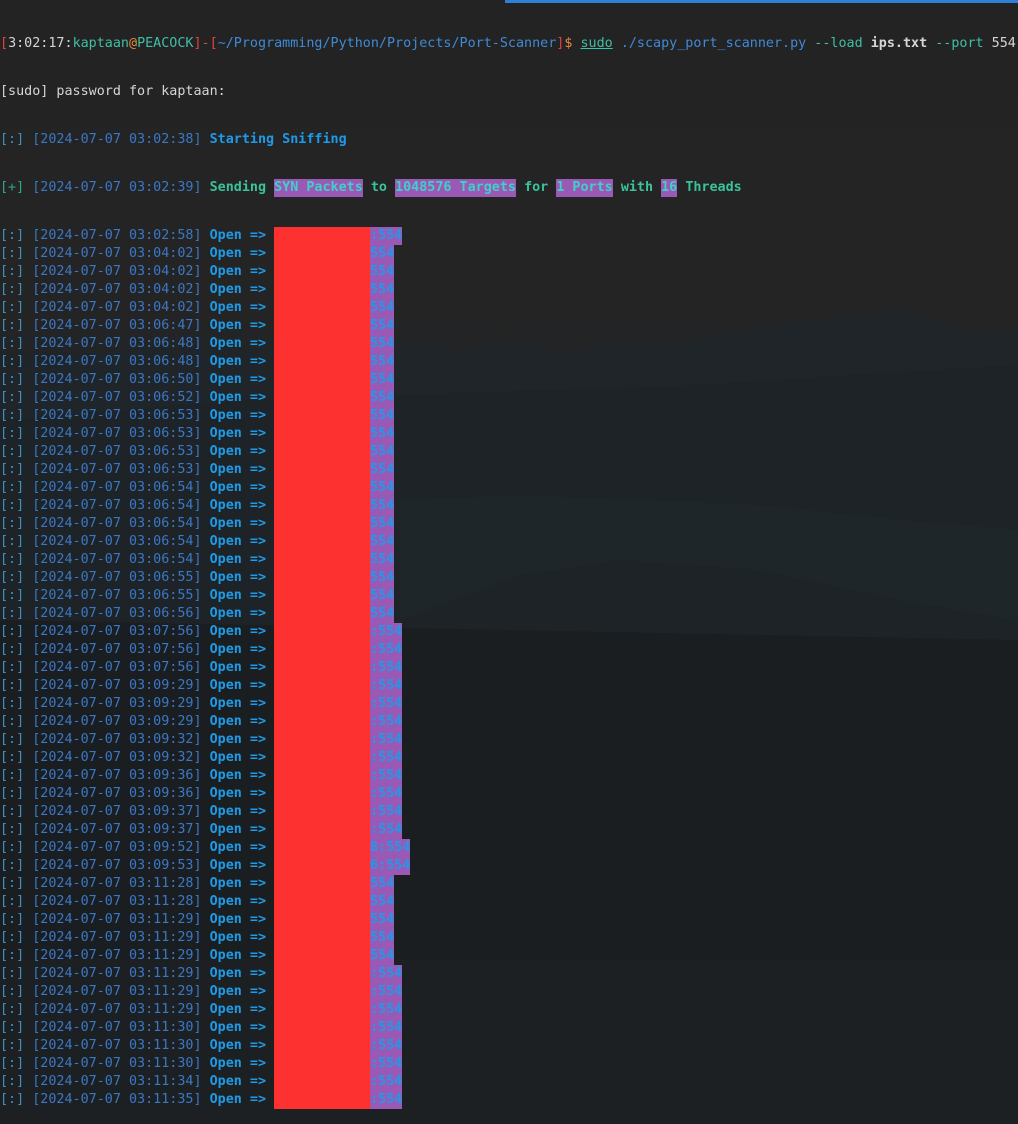  Describe the element at coordinates (508, 830) in the screenshot. I see `result-row: [:] [2024-07-07 03:09:37] Open => :554` at that location.